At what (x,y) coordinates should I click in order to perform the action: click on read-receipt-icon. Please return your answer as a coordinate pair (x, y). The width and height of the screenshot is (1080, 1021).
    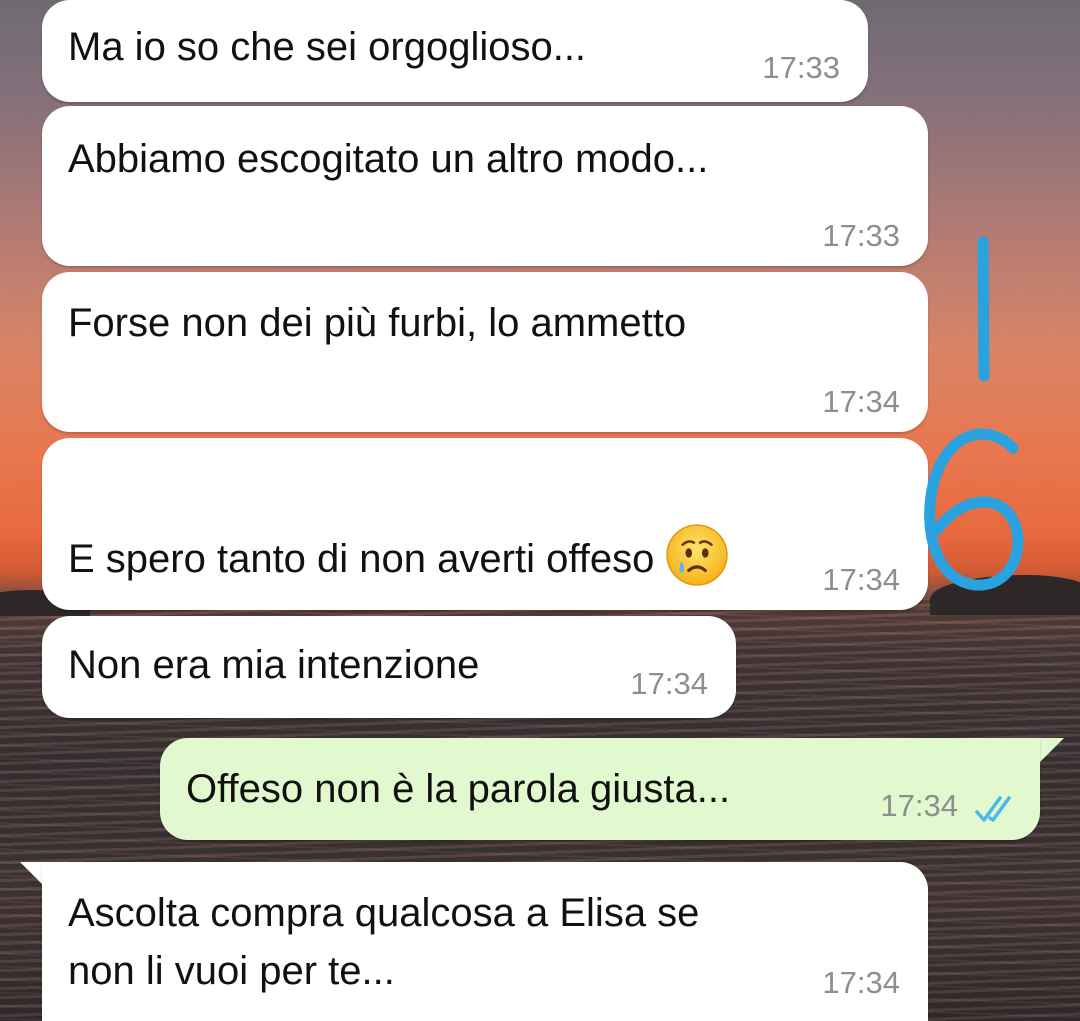
    Looking at the image, I should click on (993, 809).